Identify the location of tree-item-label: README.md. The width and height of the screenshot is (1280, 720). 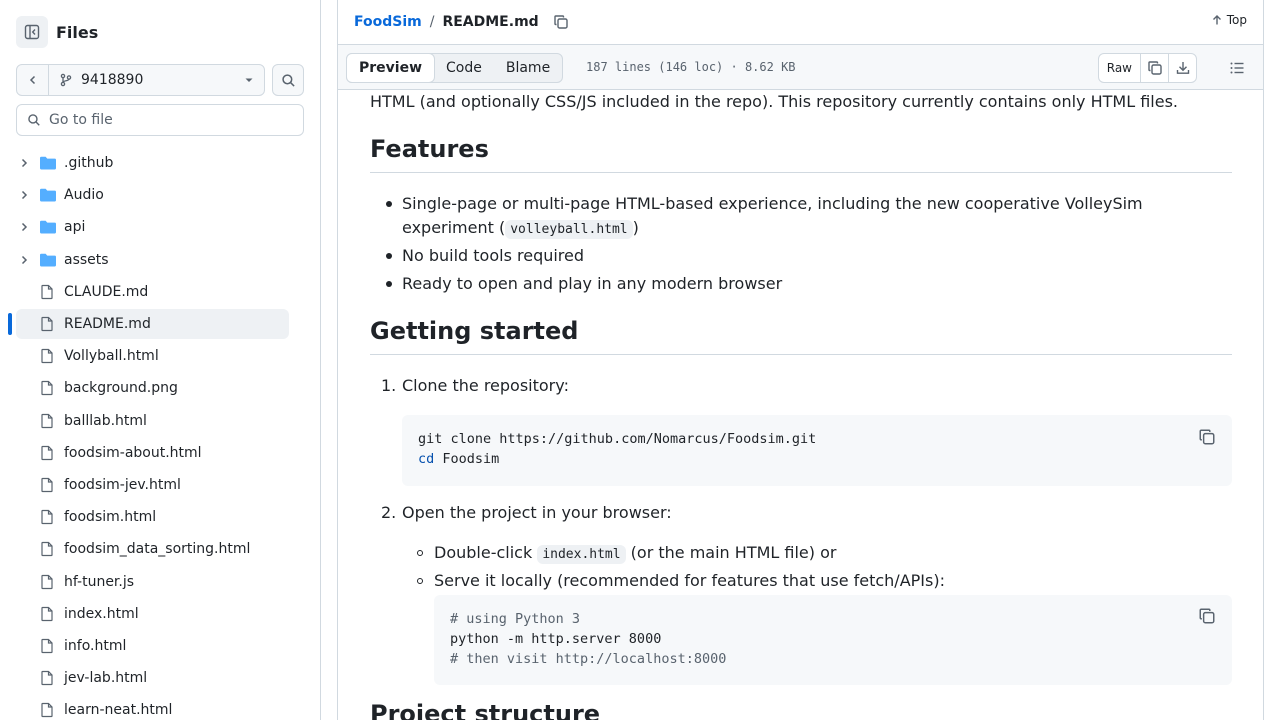
(107, 324).